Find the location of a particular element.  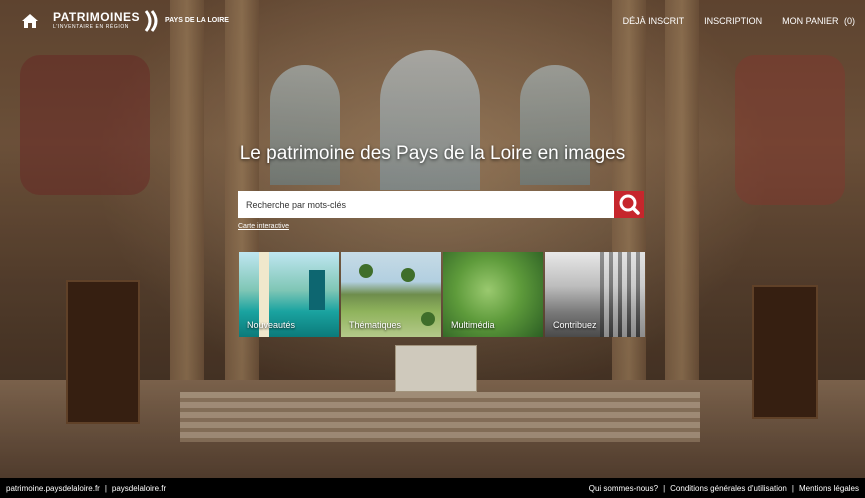

cart-link: MON PANIER (0) is located at coordinates (818, 21).